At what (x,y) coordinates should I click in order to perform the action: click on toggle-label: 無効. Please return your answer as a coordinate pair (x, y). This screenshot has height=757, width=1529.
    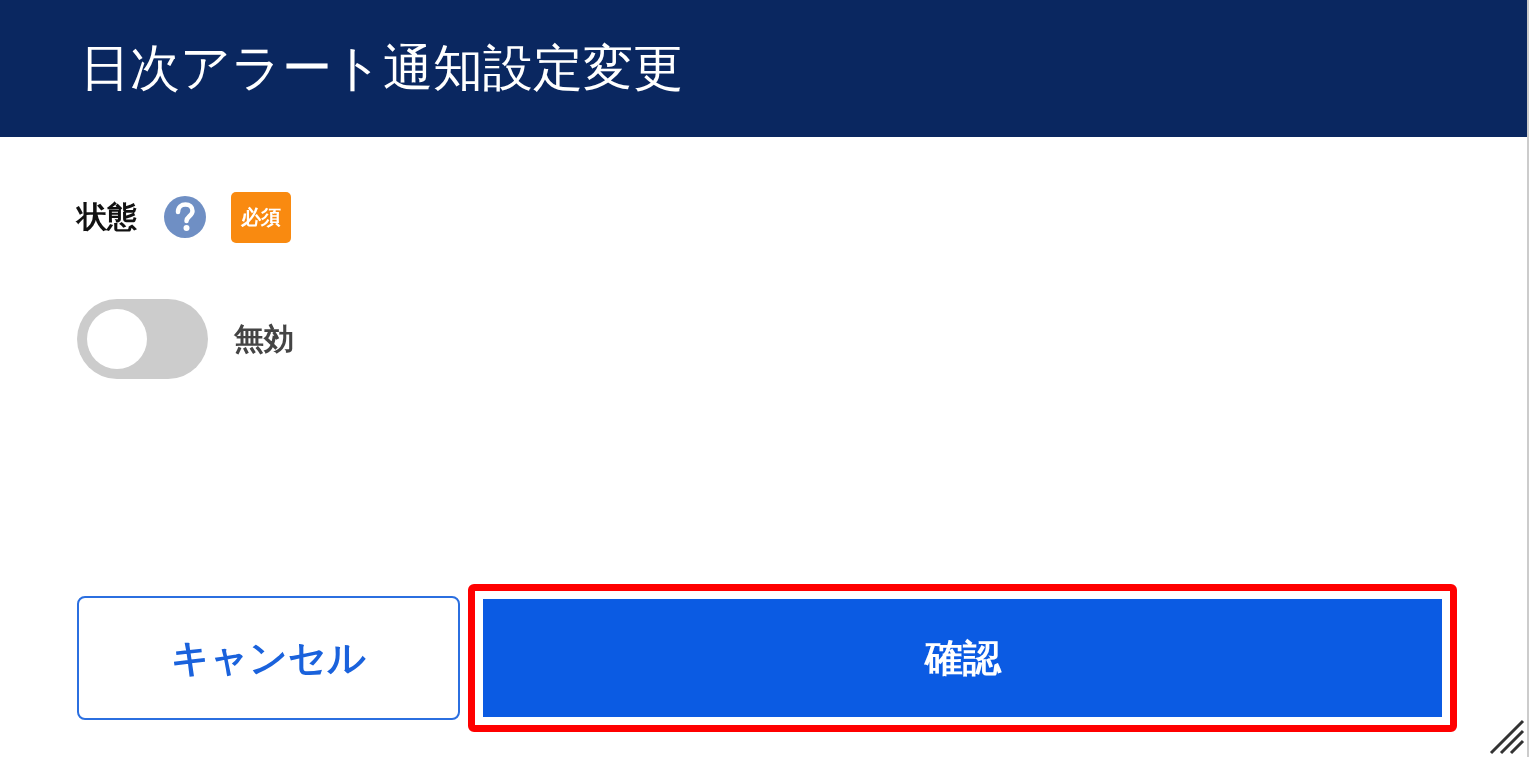
    Looking at the image, I should click on (264, 338).